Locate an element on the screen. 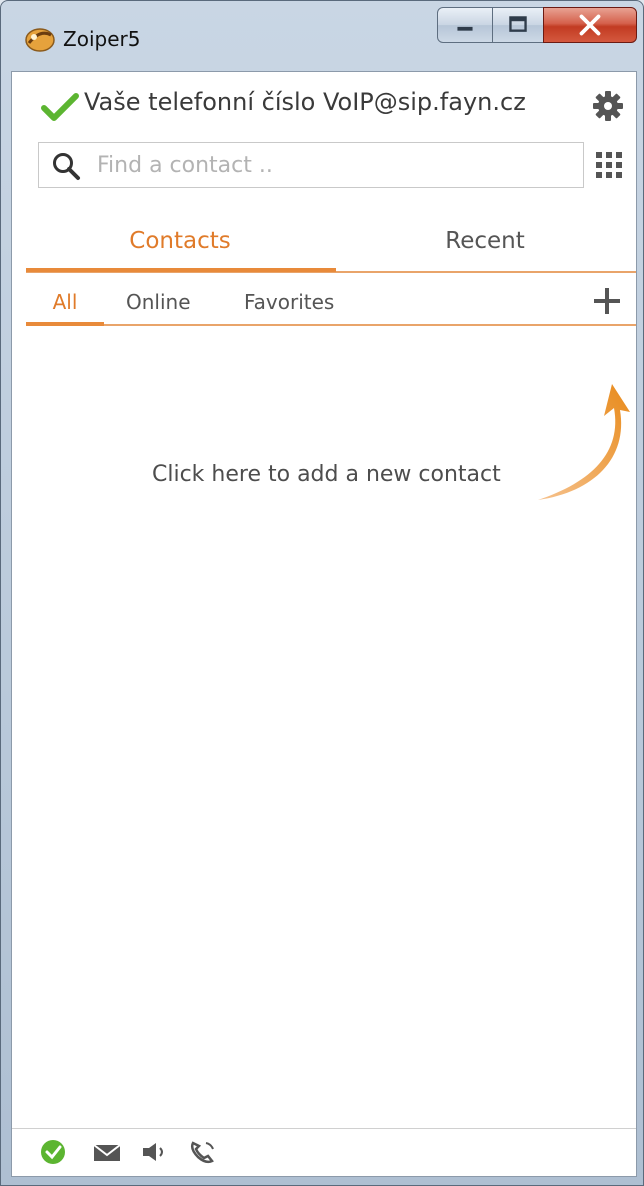 Image resolution: width=644 pixels, height=1186 pixels. account-label: Vaše telefonní číslo VoIP@sip.fayn.cz is located at coordinates (305, 102).